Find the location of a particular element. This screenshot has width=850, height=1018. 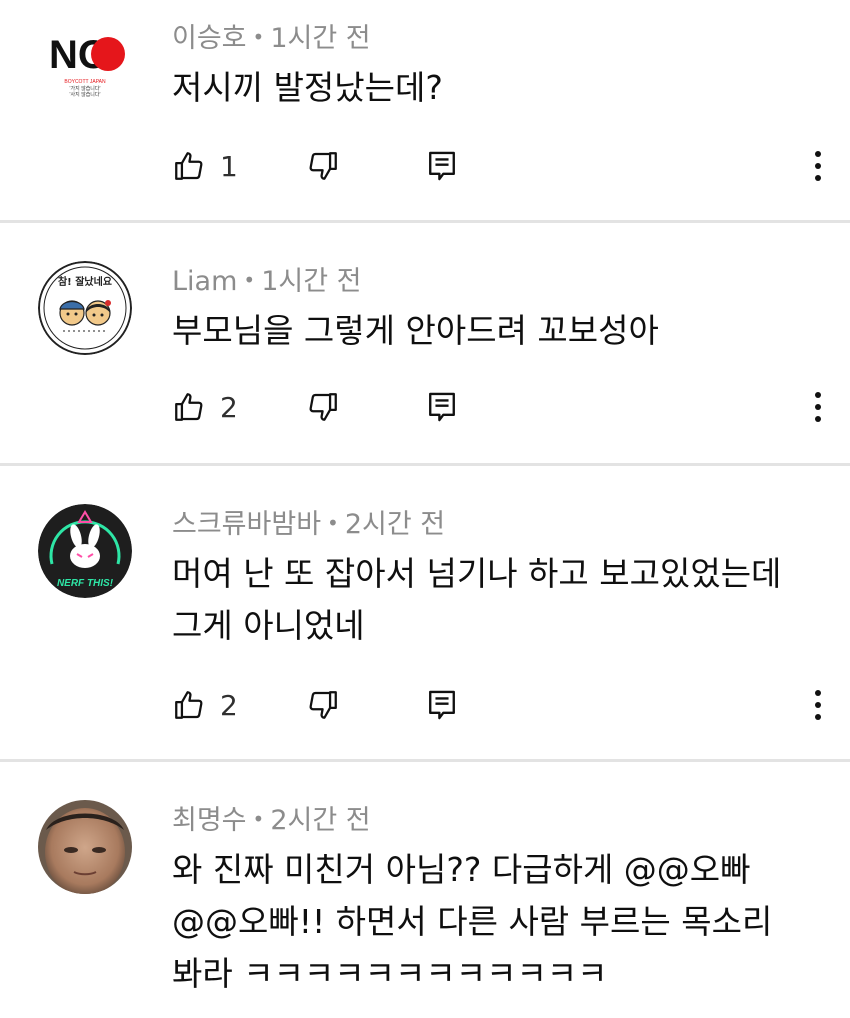

author-name: 최명수 is located at coordinates (209, 820).